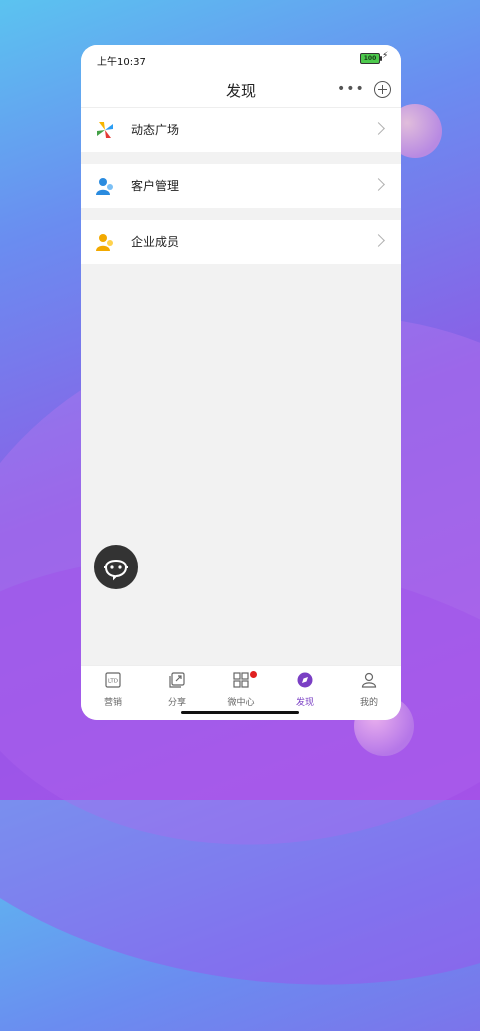  I want to click on tab-label: 发现, so click(304, 703).